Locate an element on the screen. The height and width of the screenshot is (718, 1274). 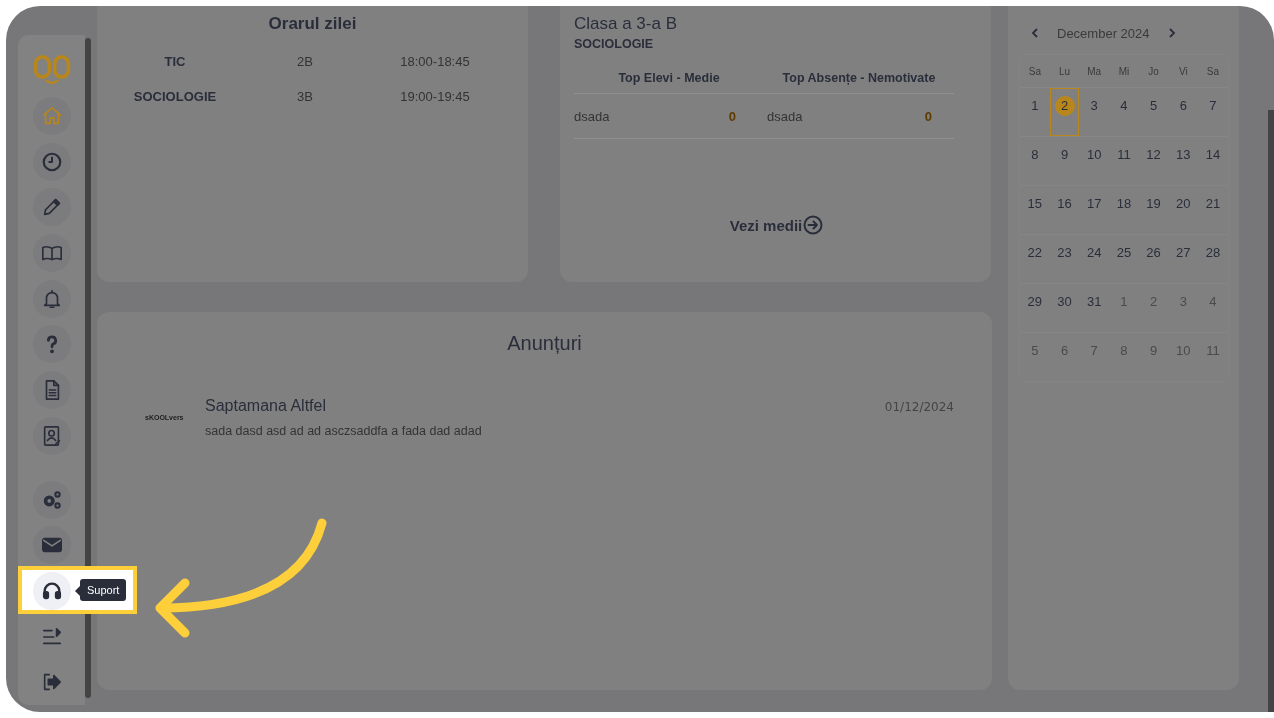
day-cell: 28 is located at coordinates (1213, 259).